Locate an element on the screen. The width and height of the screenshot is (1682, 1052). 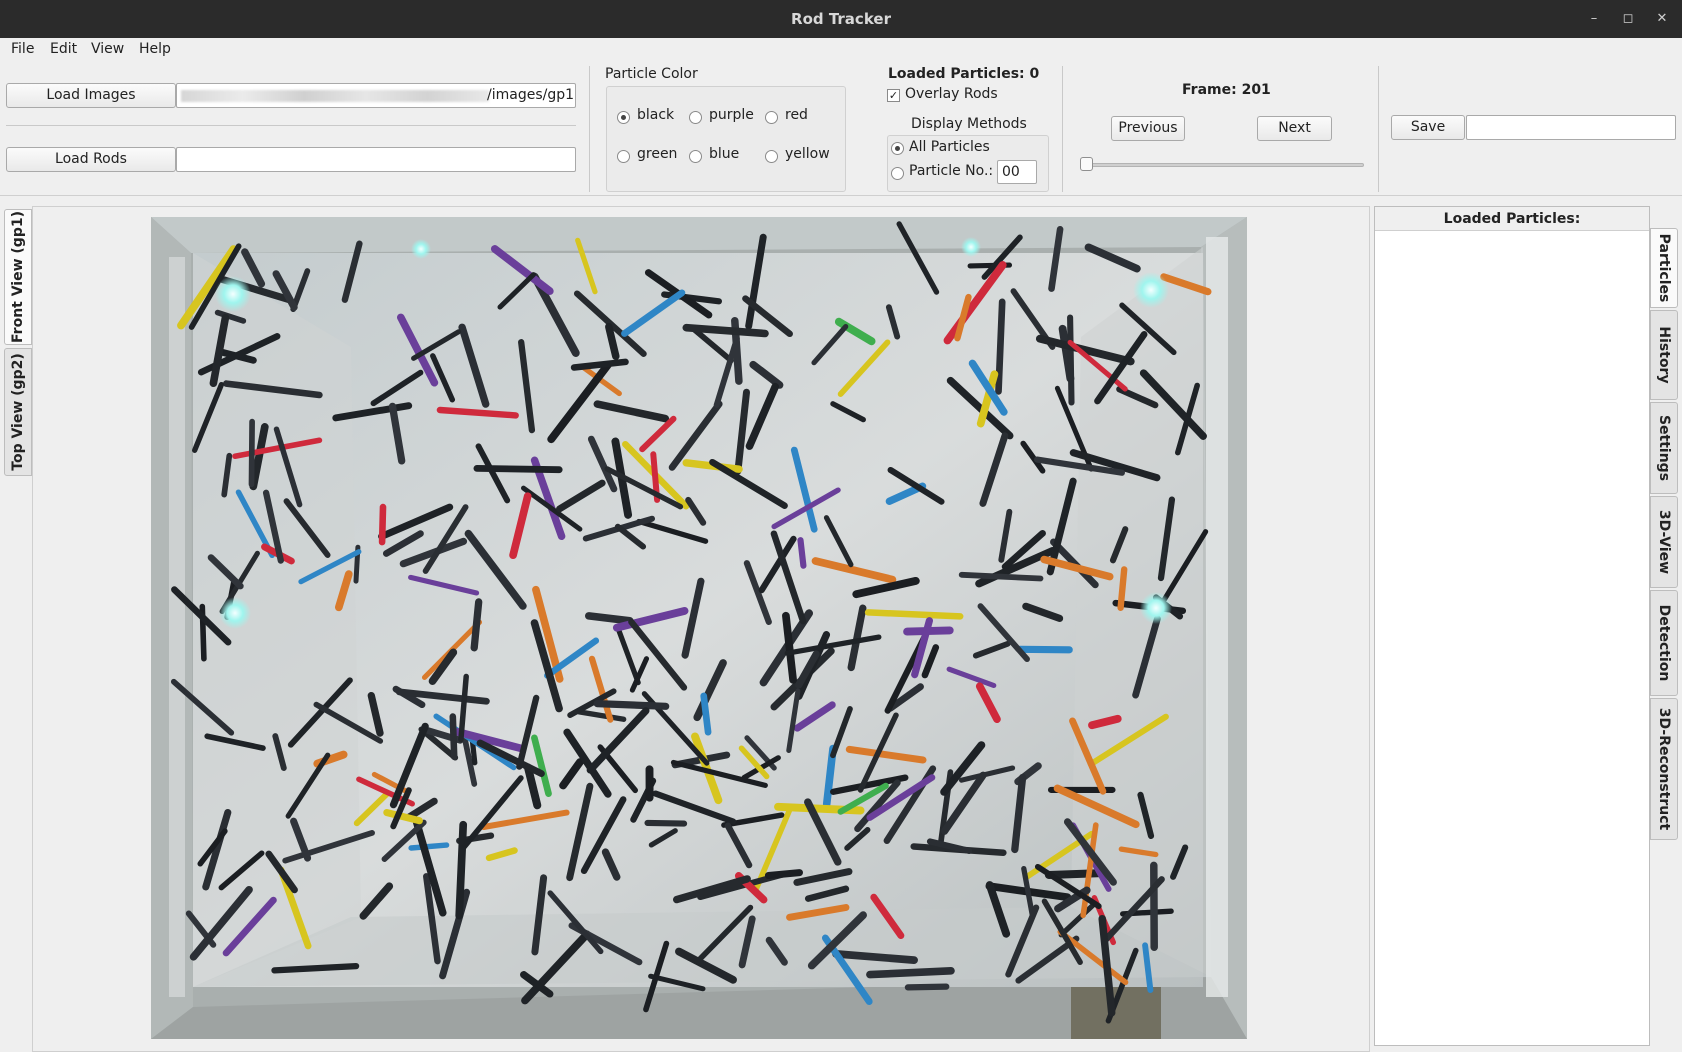
images-path-field: /images/gp1 is located at coordinates (376, 95).